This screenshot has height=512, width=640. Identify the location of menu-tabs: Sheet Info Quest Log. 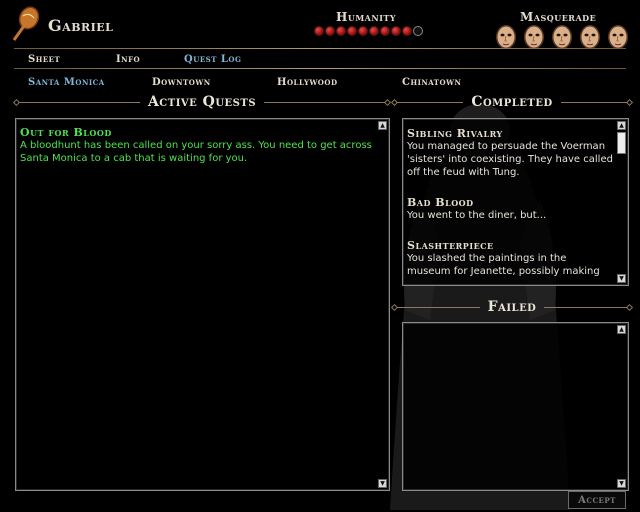
(135, 59).